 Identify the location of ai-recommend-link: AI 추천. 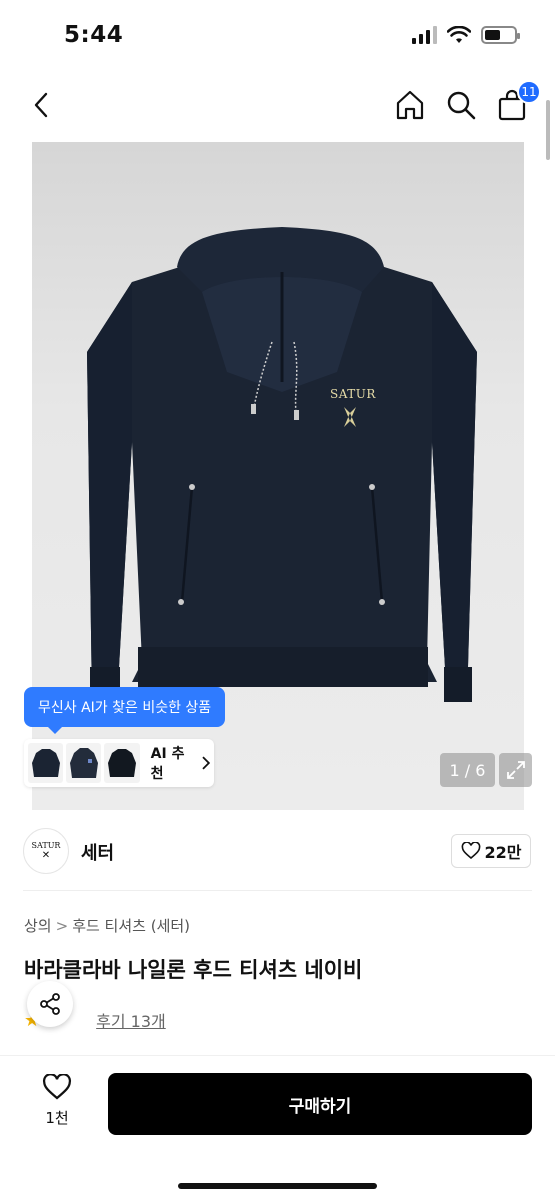
(180, 763).